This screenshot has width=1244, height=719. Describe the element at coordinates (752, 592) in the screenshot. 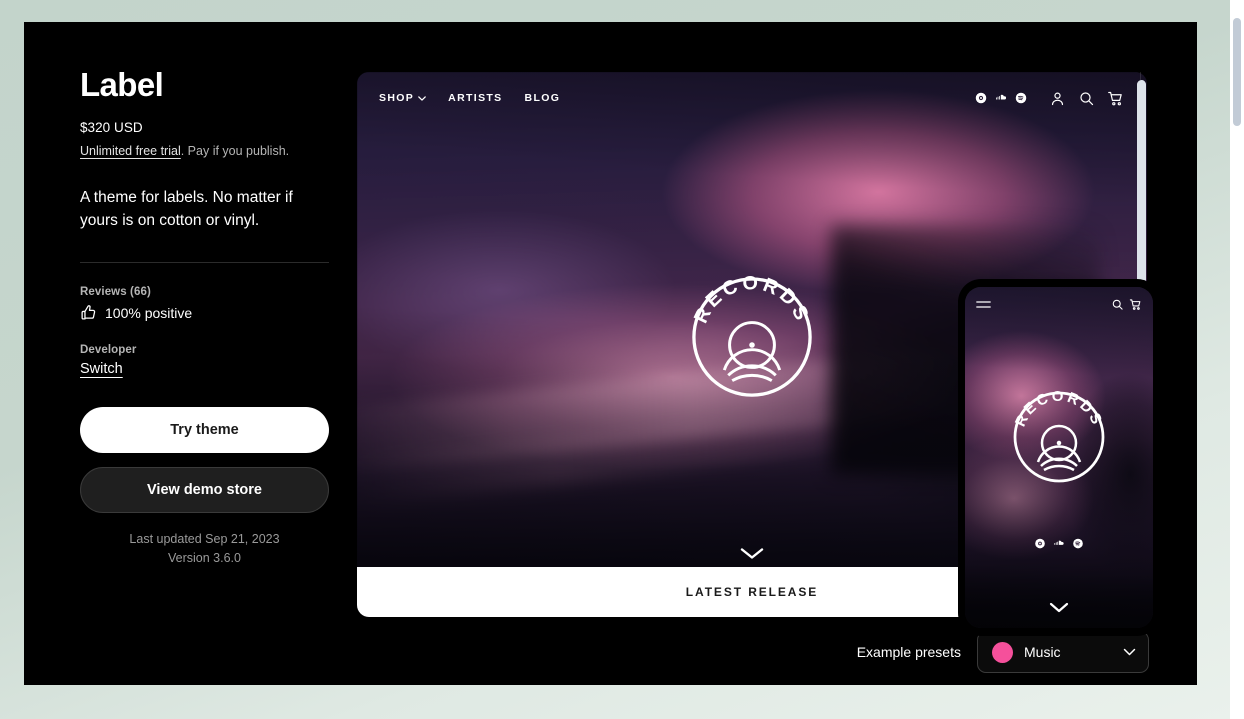

I see `latest-release-label: LATEST RELEASE` at that location.